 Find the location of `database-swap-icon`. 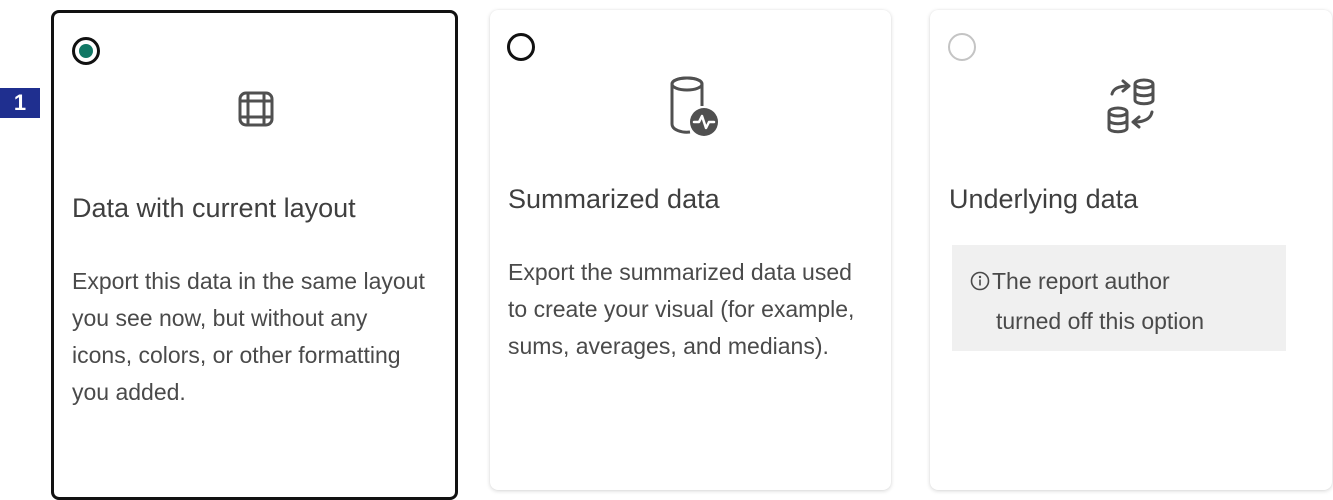

database-swap-icon is located at coordinates (1131, 105).